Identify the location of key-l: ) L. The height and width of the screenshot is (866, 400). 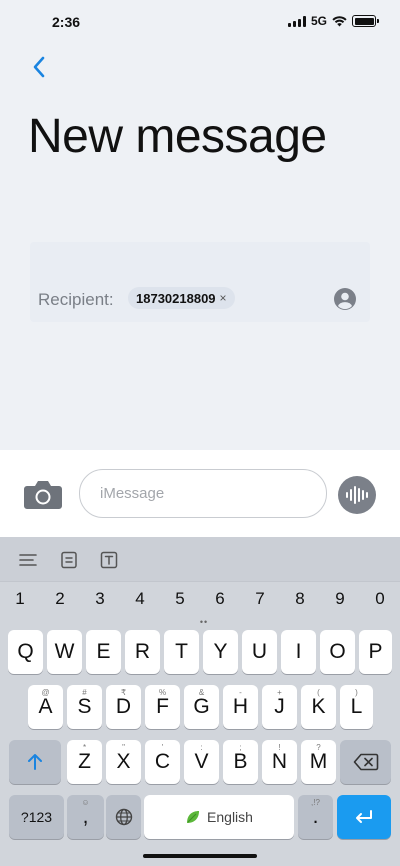
(356, 707).